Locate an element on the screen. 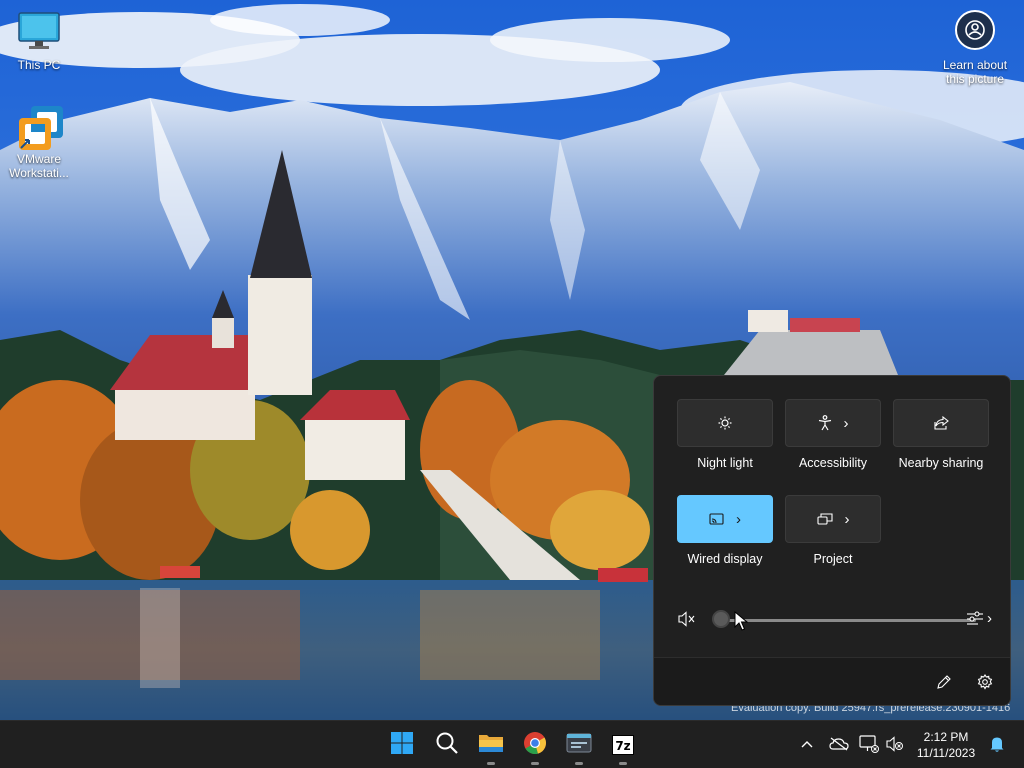  desktop-icon-this-pc: This PC is located at coordinates (39, 41).